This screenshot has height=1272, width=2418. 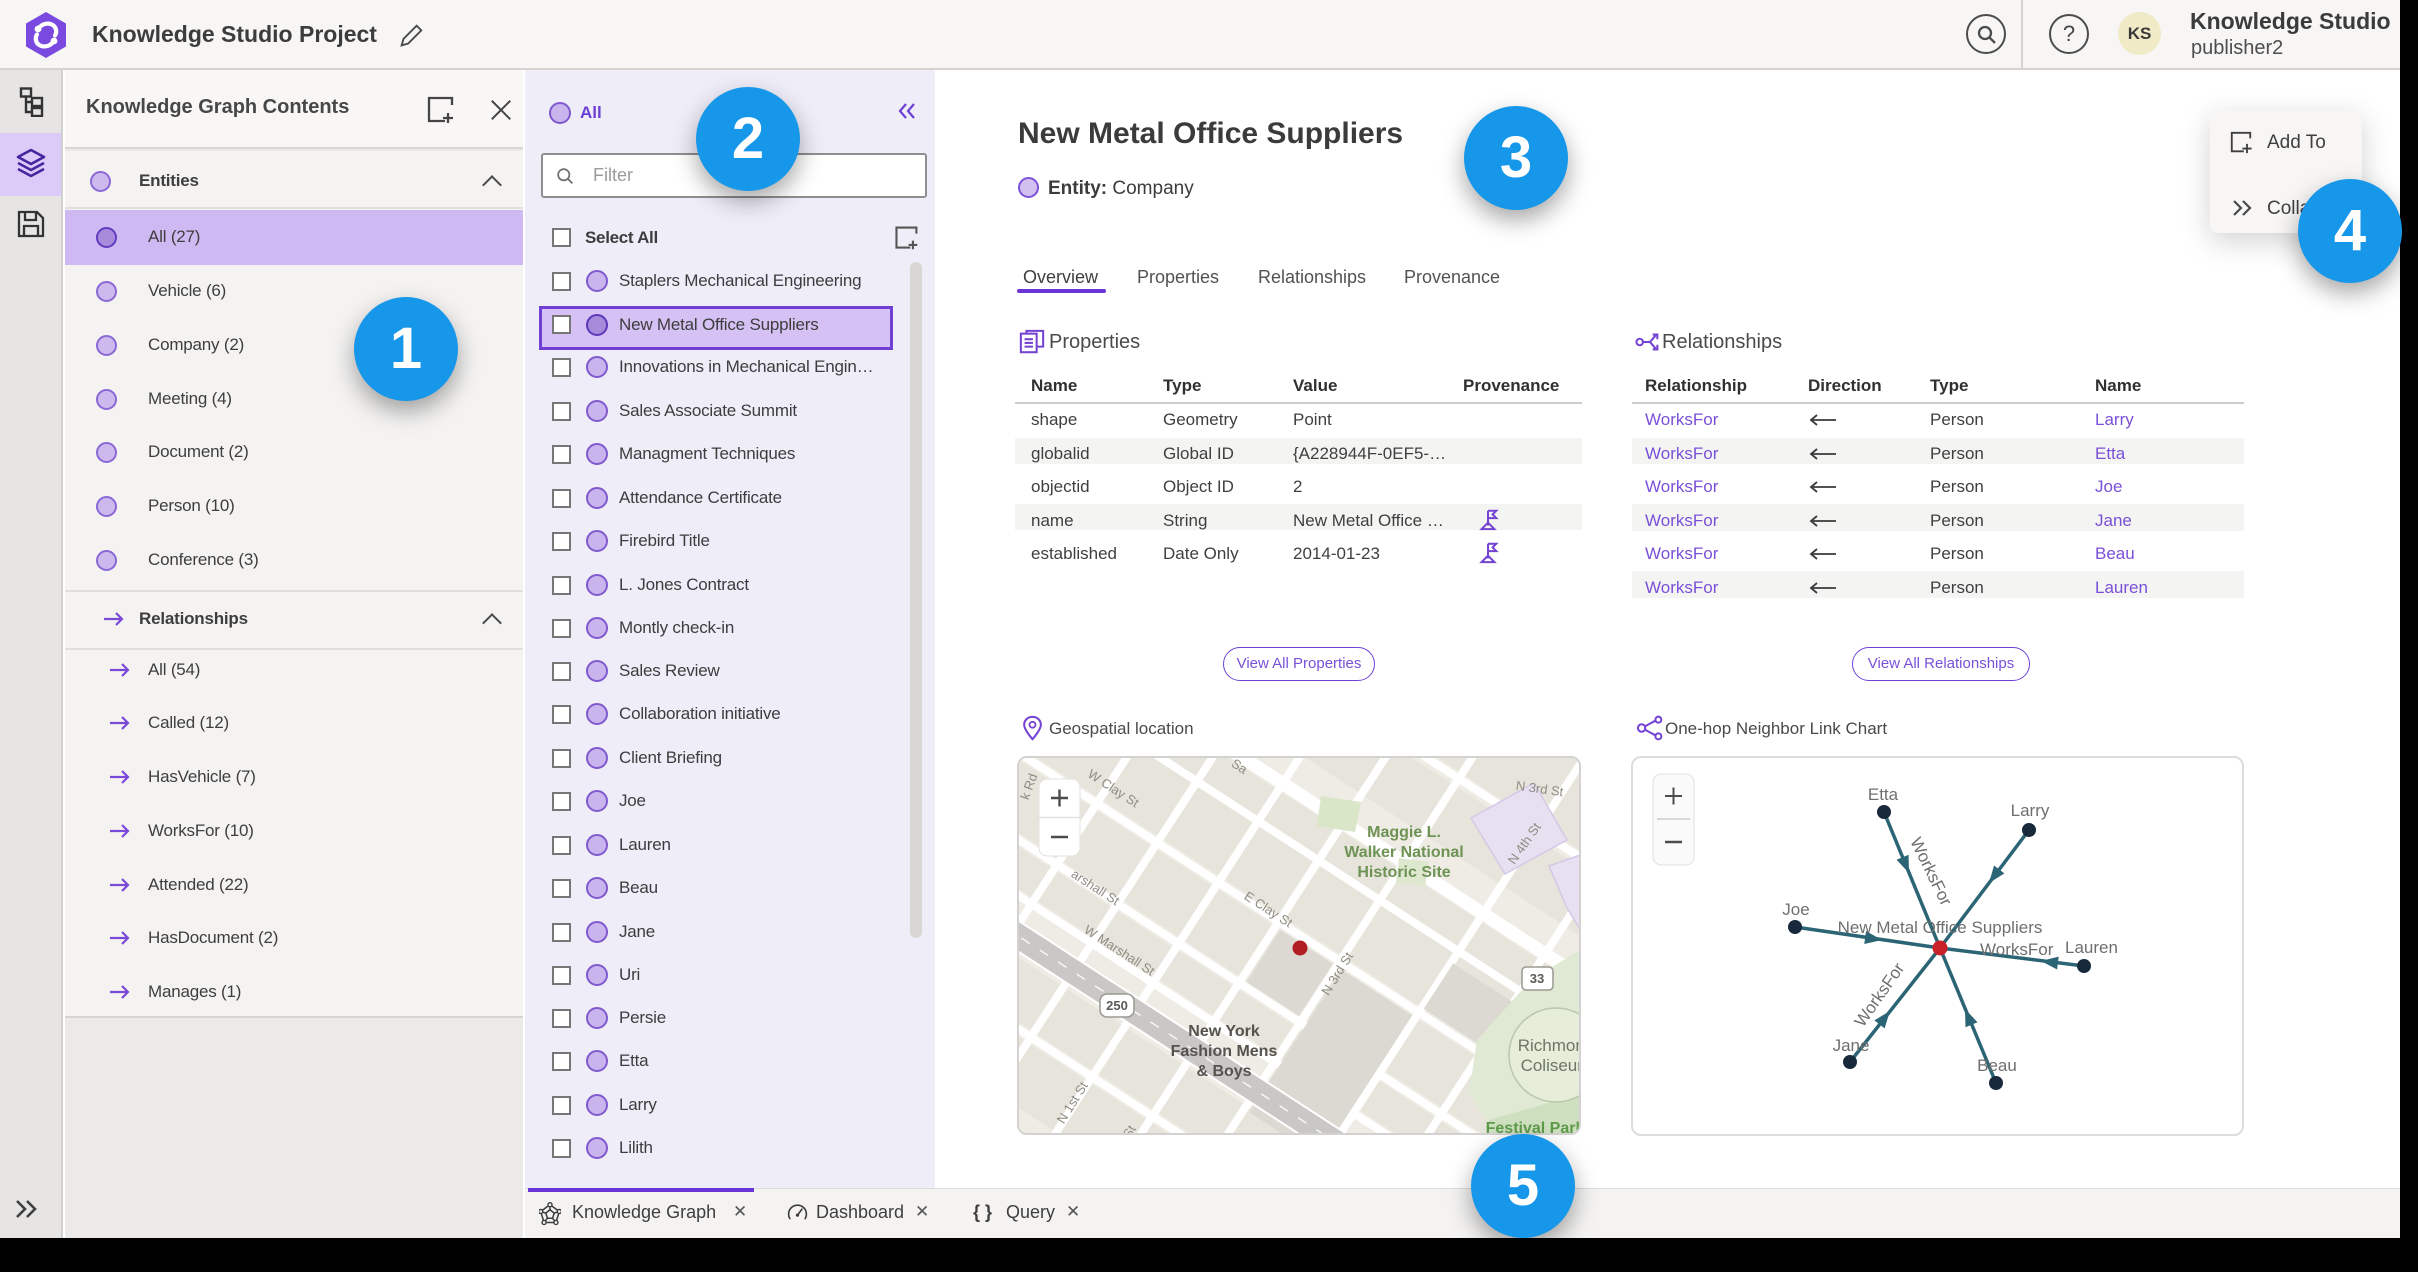 What do you see at coordinates (1223, 1071) in the screenshot?
I see `svg-text: & Boys` at bounding box center [1223, 1071].